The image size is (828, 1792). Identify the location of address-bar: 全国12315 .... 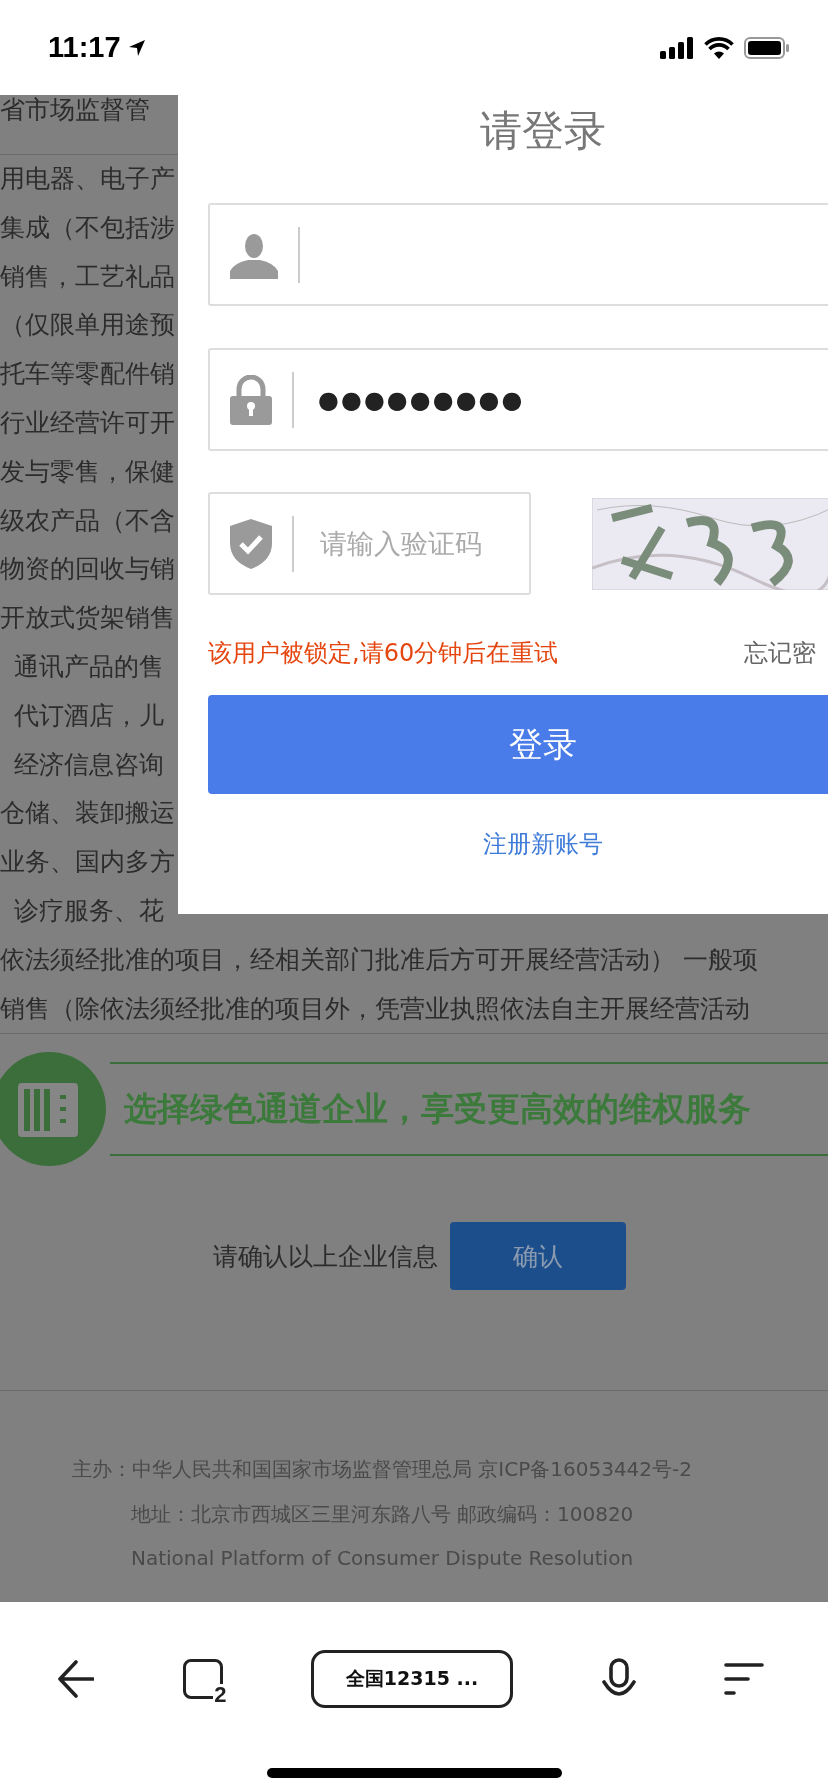
(412, 1679).